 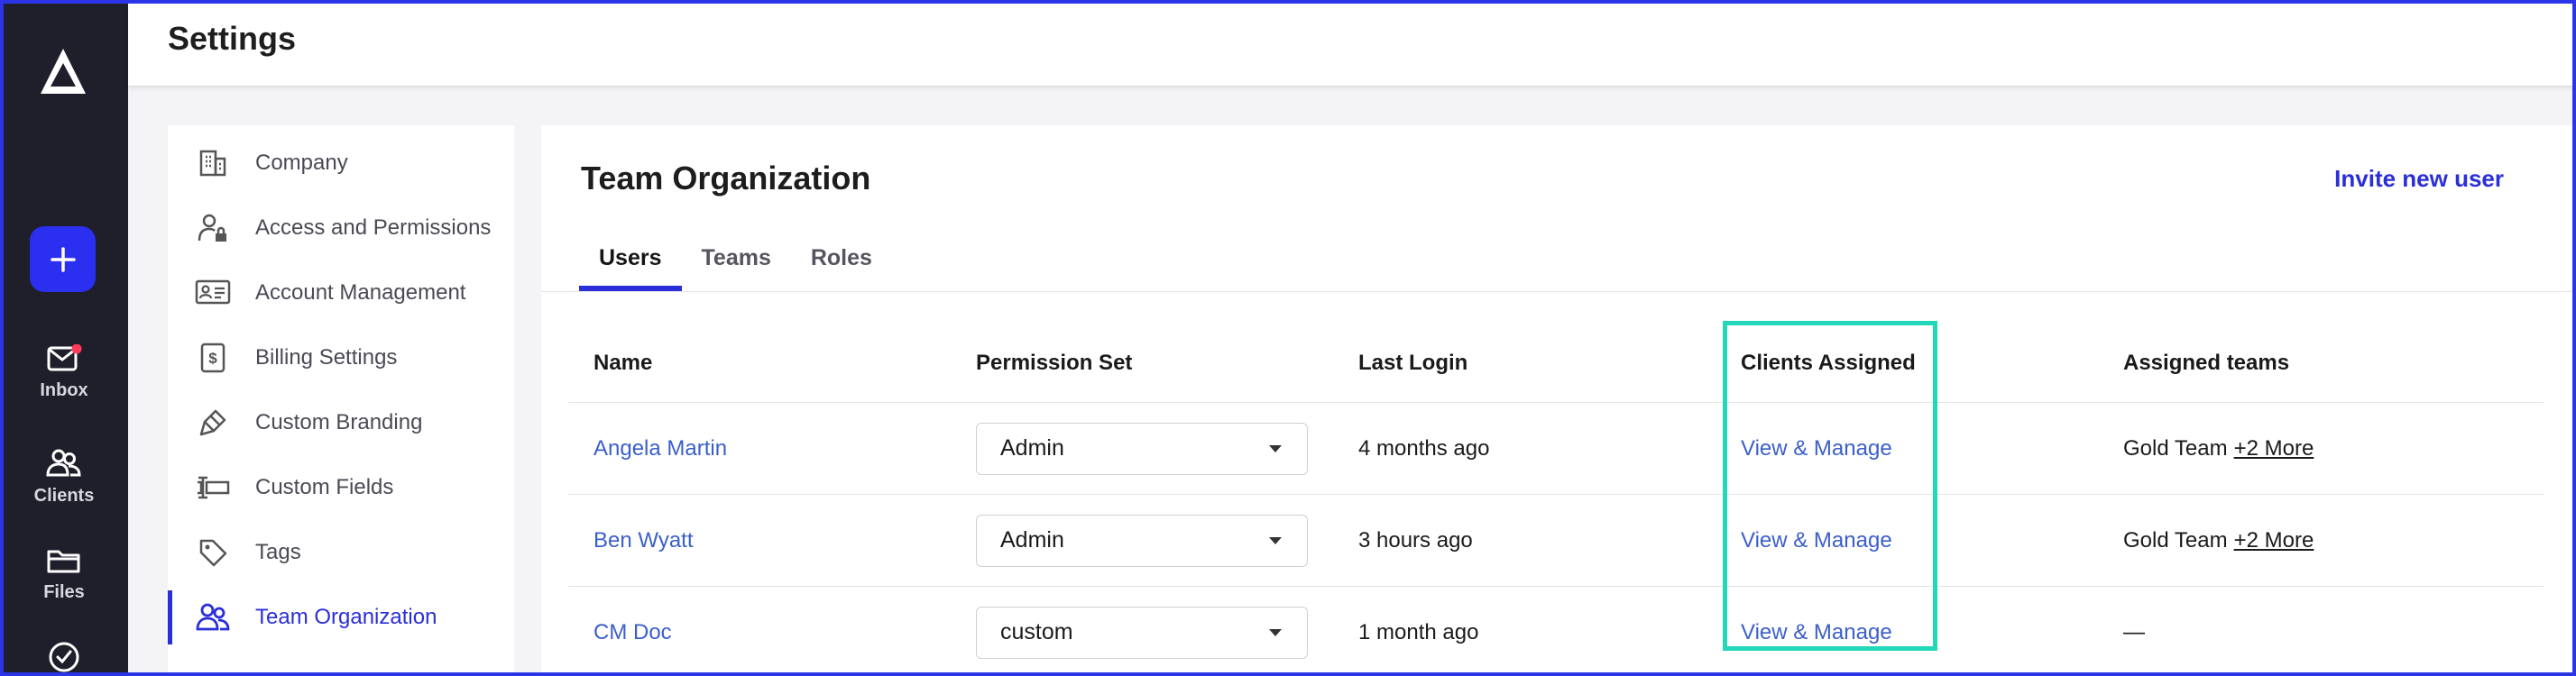 I want to click on user-lock-icon, so click(x=213, y=228).